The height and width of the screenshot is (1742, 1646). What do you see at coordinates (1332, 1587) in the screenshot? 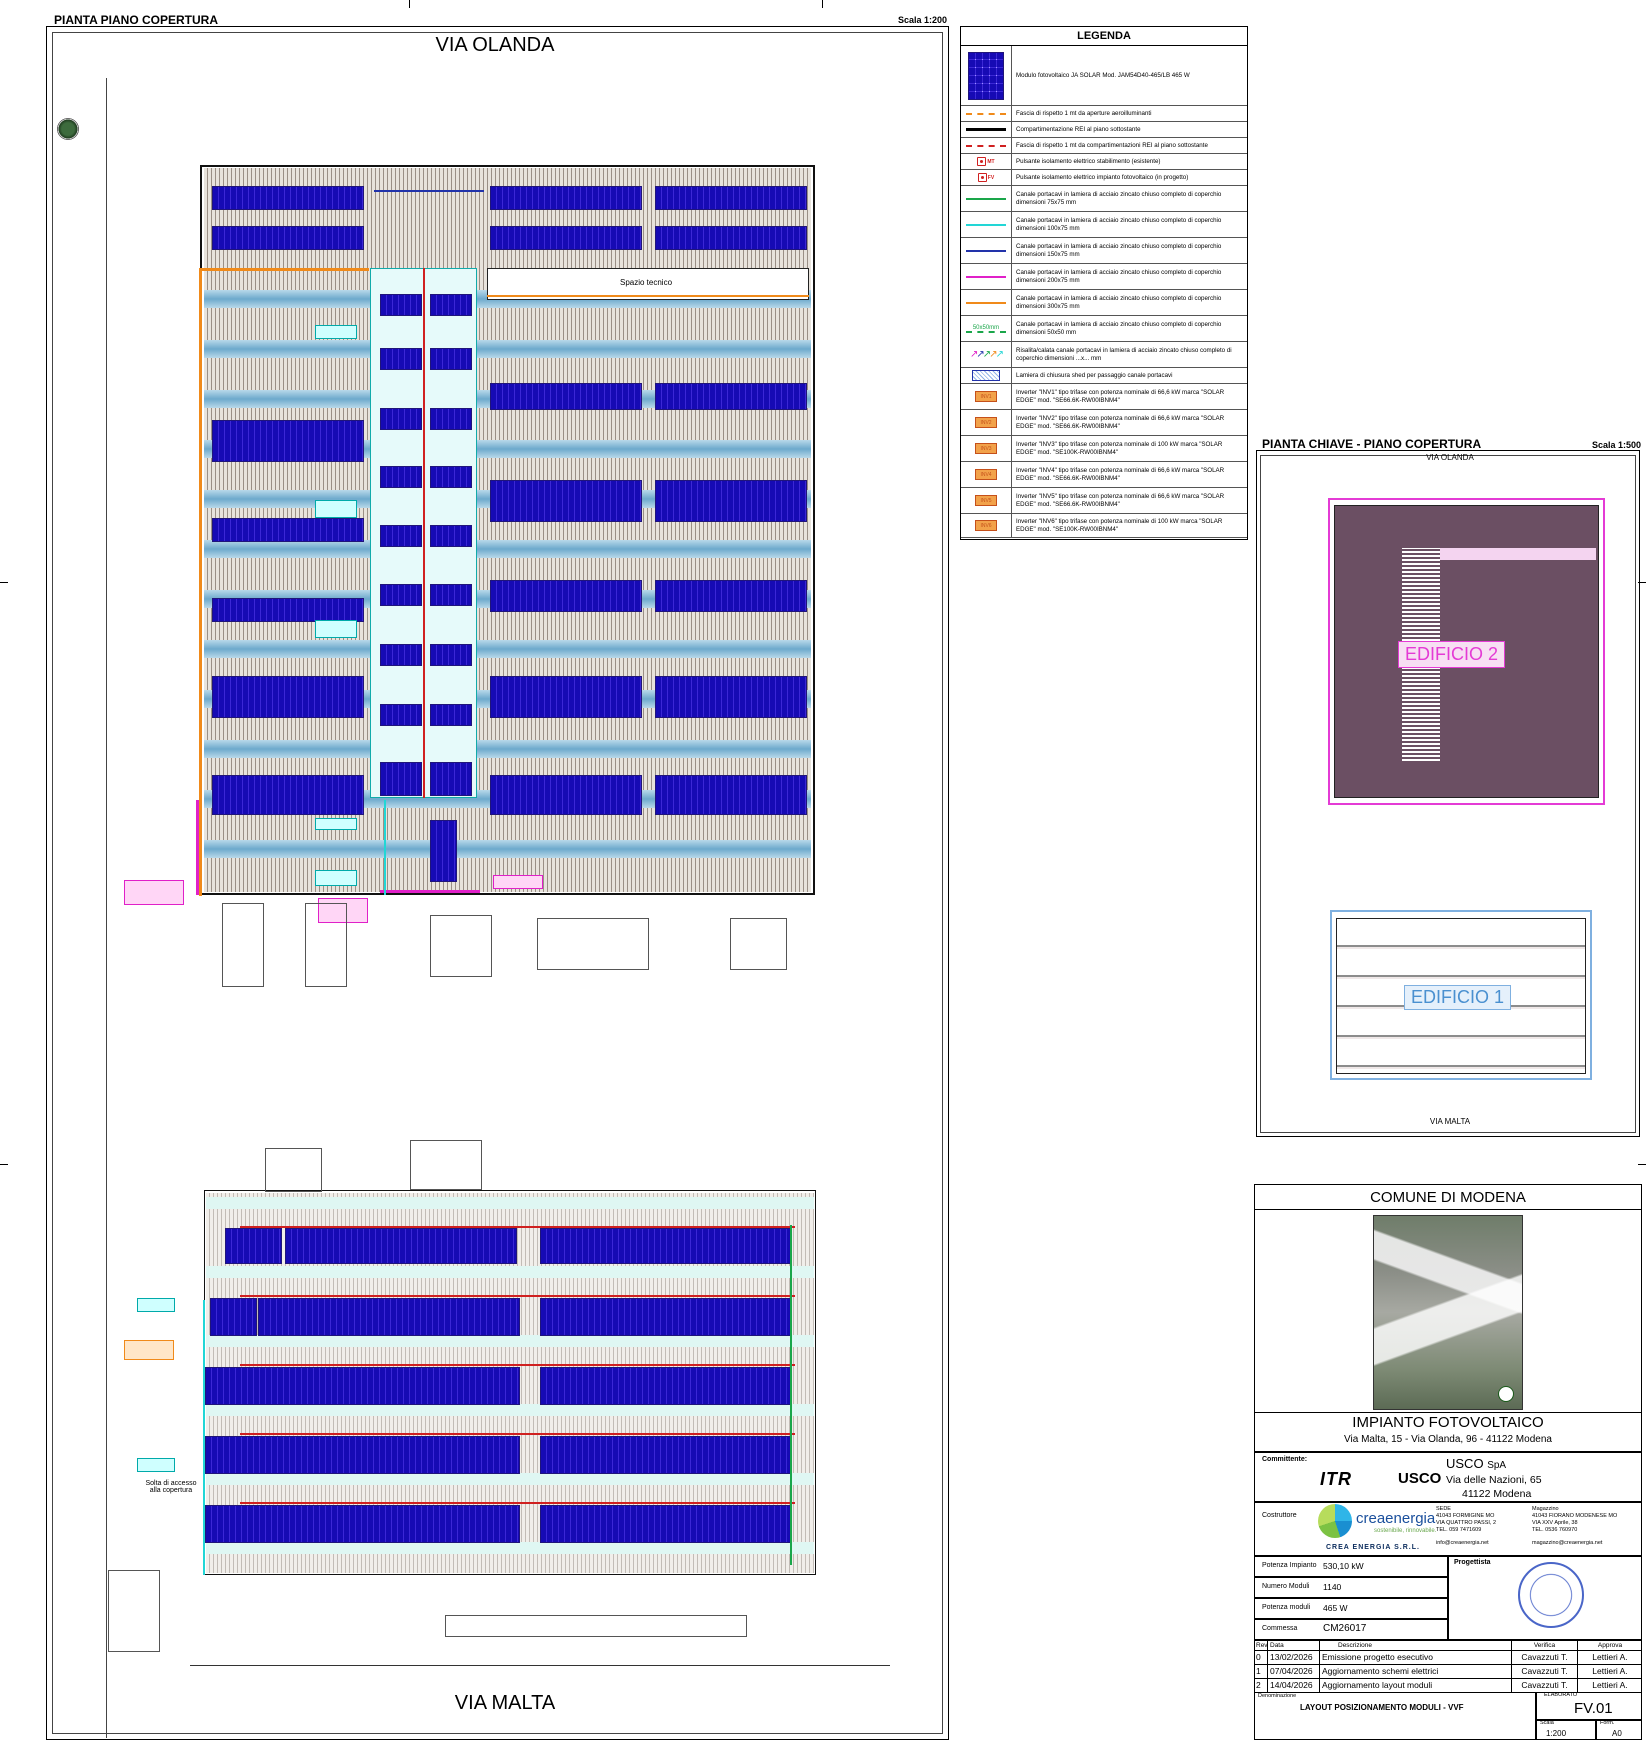
I see `modules-value: 1140` at bounding box center [1332, 1587].